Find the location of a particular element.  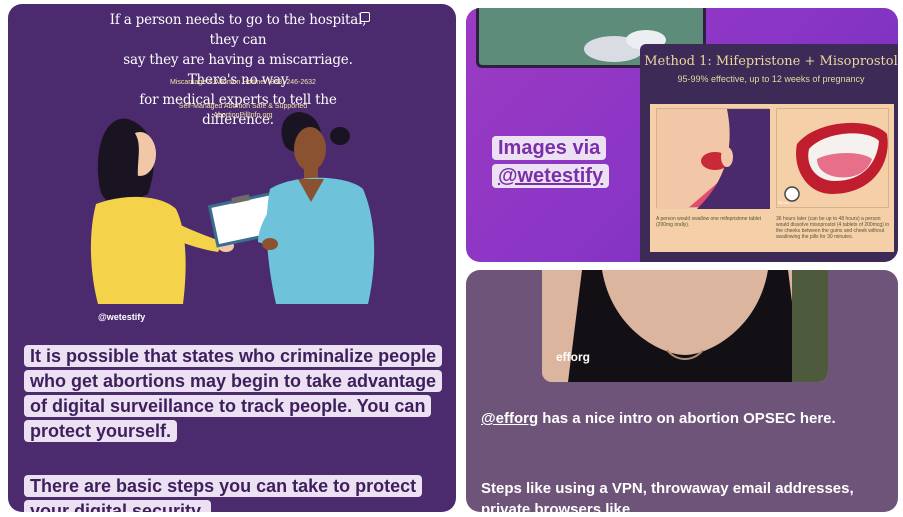

images-via-label: Images via @wetestify is located at coordinates (551, 162).